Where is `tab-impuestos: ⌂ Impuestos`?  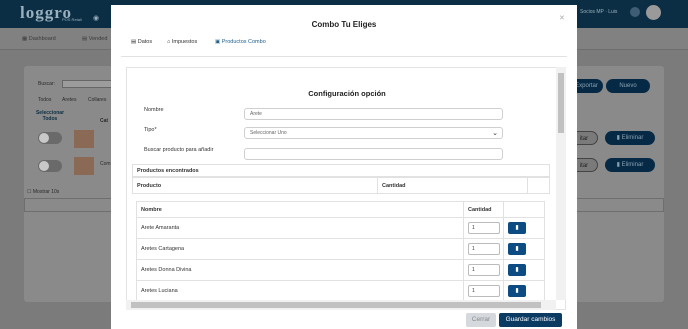
tab-impuestos: ⌂ Impuestos is located at coordinates (182, 42).